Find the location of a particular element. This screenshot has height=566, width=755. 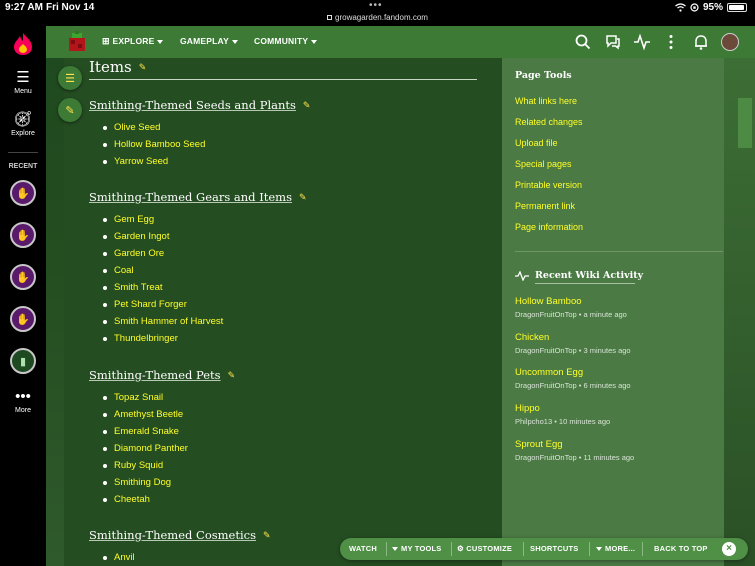

activity-page-link: Uncommon Egg is located at coordinates (573, 372).